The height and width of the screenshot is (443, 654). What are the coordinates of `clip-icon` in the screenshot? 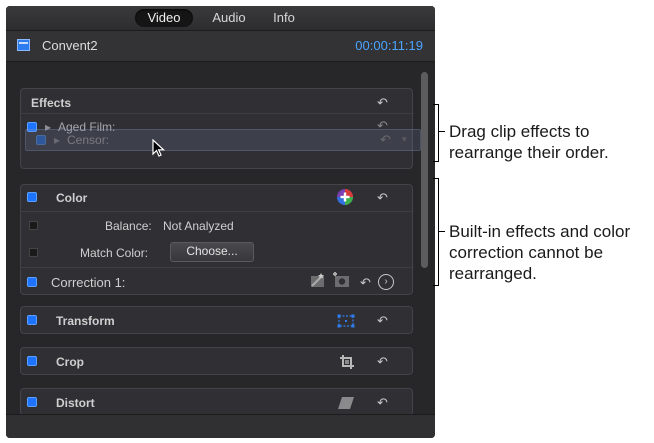 It's located at (23, 45).